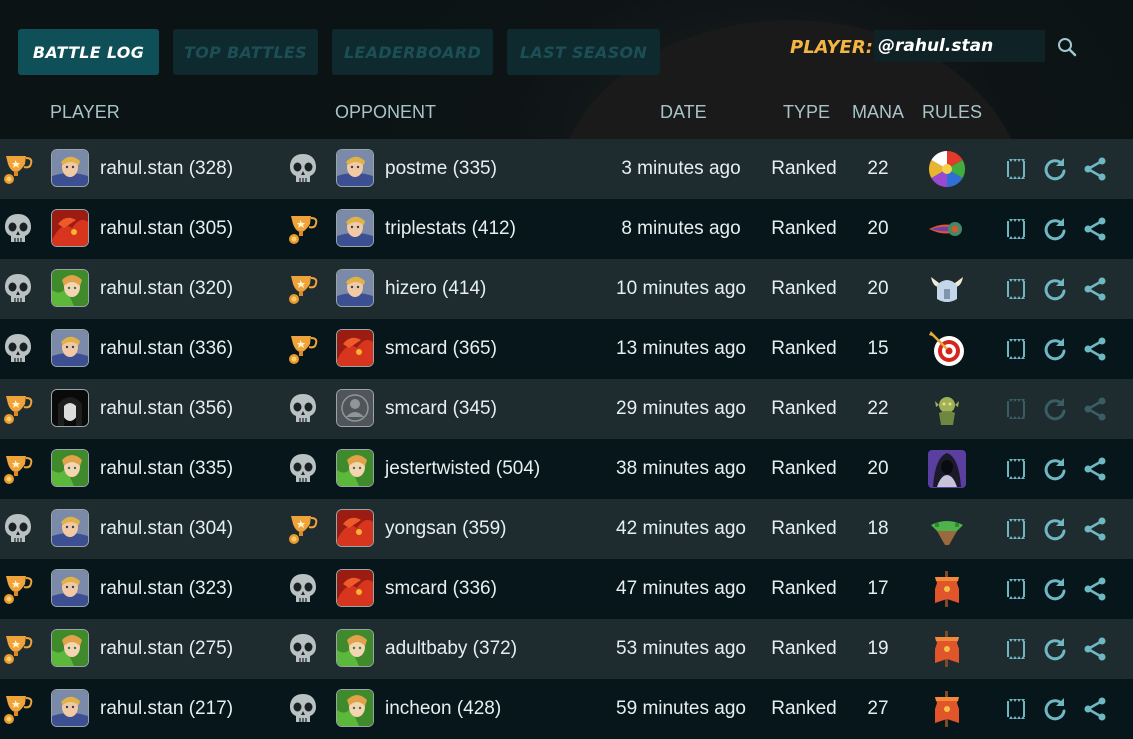  Describe the element at coordinates (947, 409) in the screenshot. I see `goblin-icon` at that location.